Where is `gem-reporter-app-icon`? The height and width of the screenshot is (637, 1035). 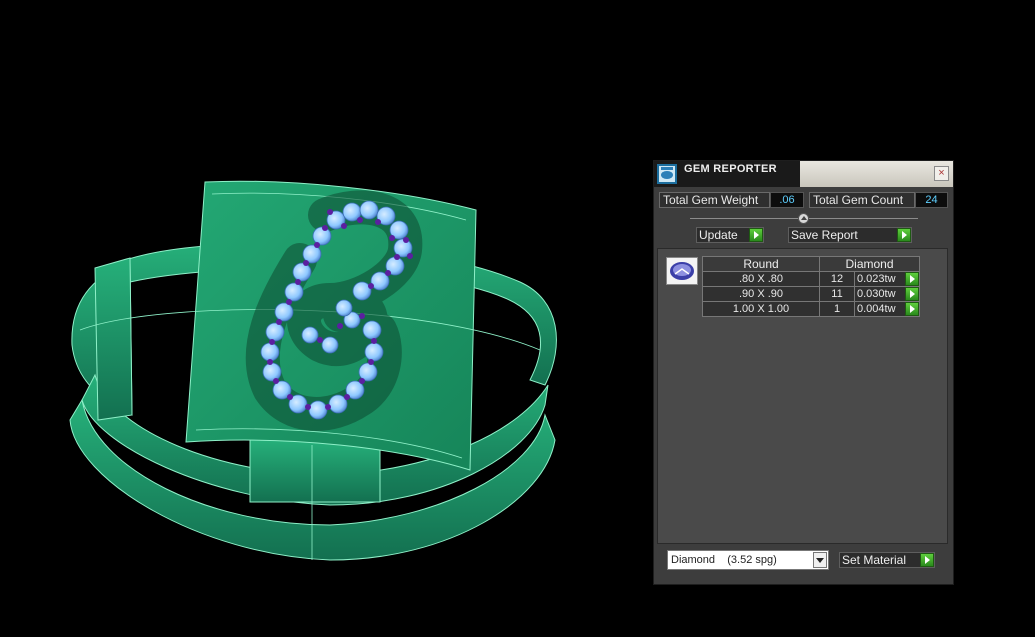 gem-reporter-app-icon is located at coordinates (667, 174).